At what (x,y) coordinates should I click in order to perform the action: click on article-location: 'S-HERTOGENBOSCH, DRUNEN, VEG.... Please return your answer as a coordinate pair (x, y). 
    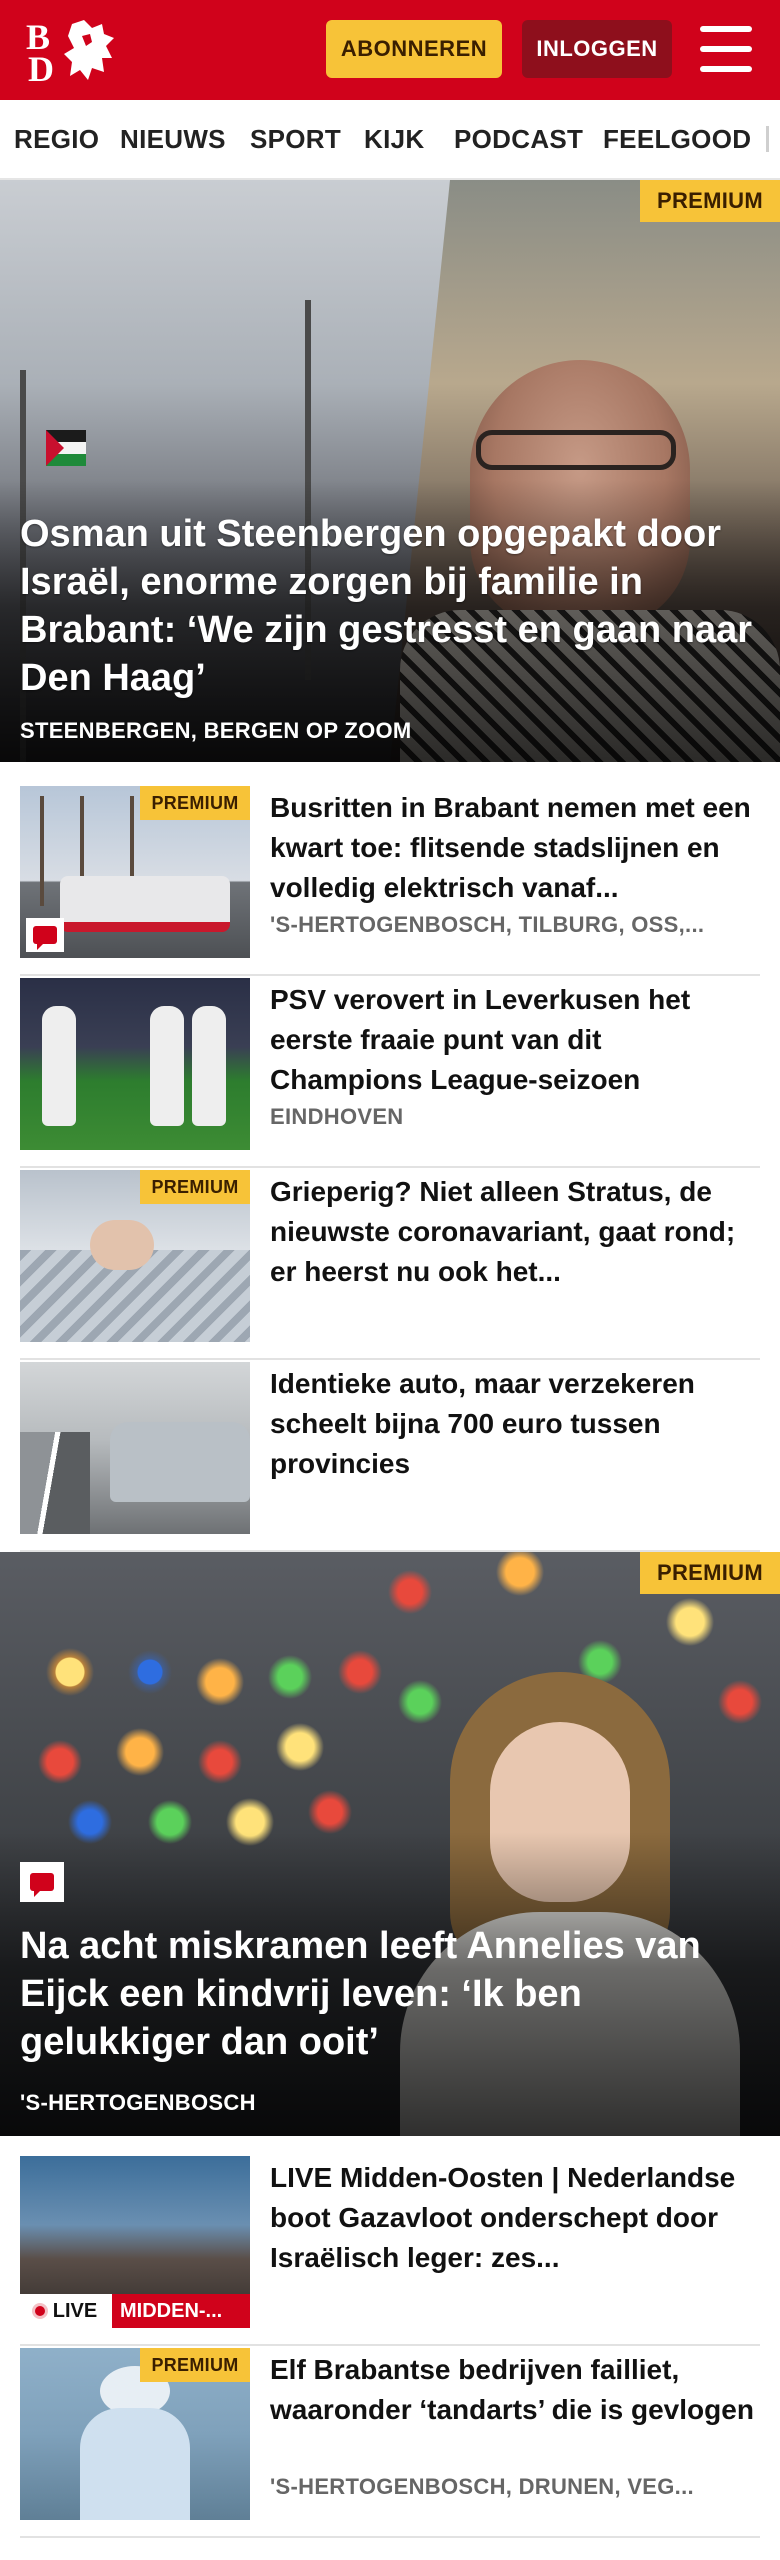
    Looking at the image, I should click on (482, 2486).